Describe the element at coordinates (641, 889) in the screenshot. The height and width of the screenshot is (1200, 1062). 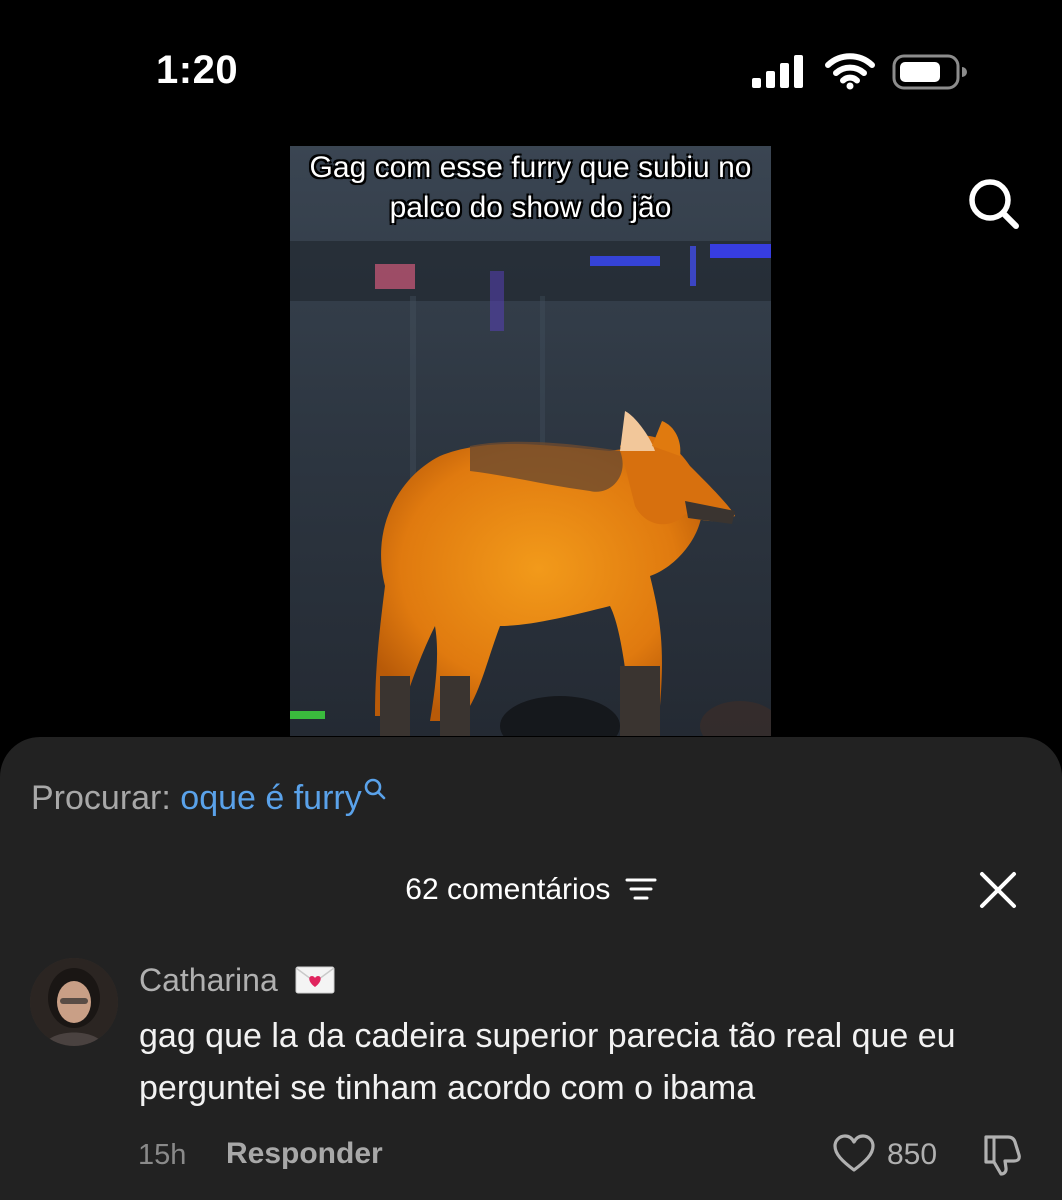
I see `sort-icon` at that location.